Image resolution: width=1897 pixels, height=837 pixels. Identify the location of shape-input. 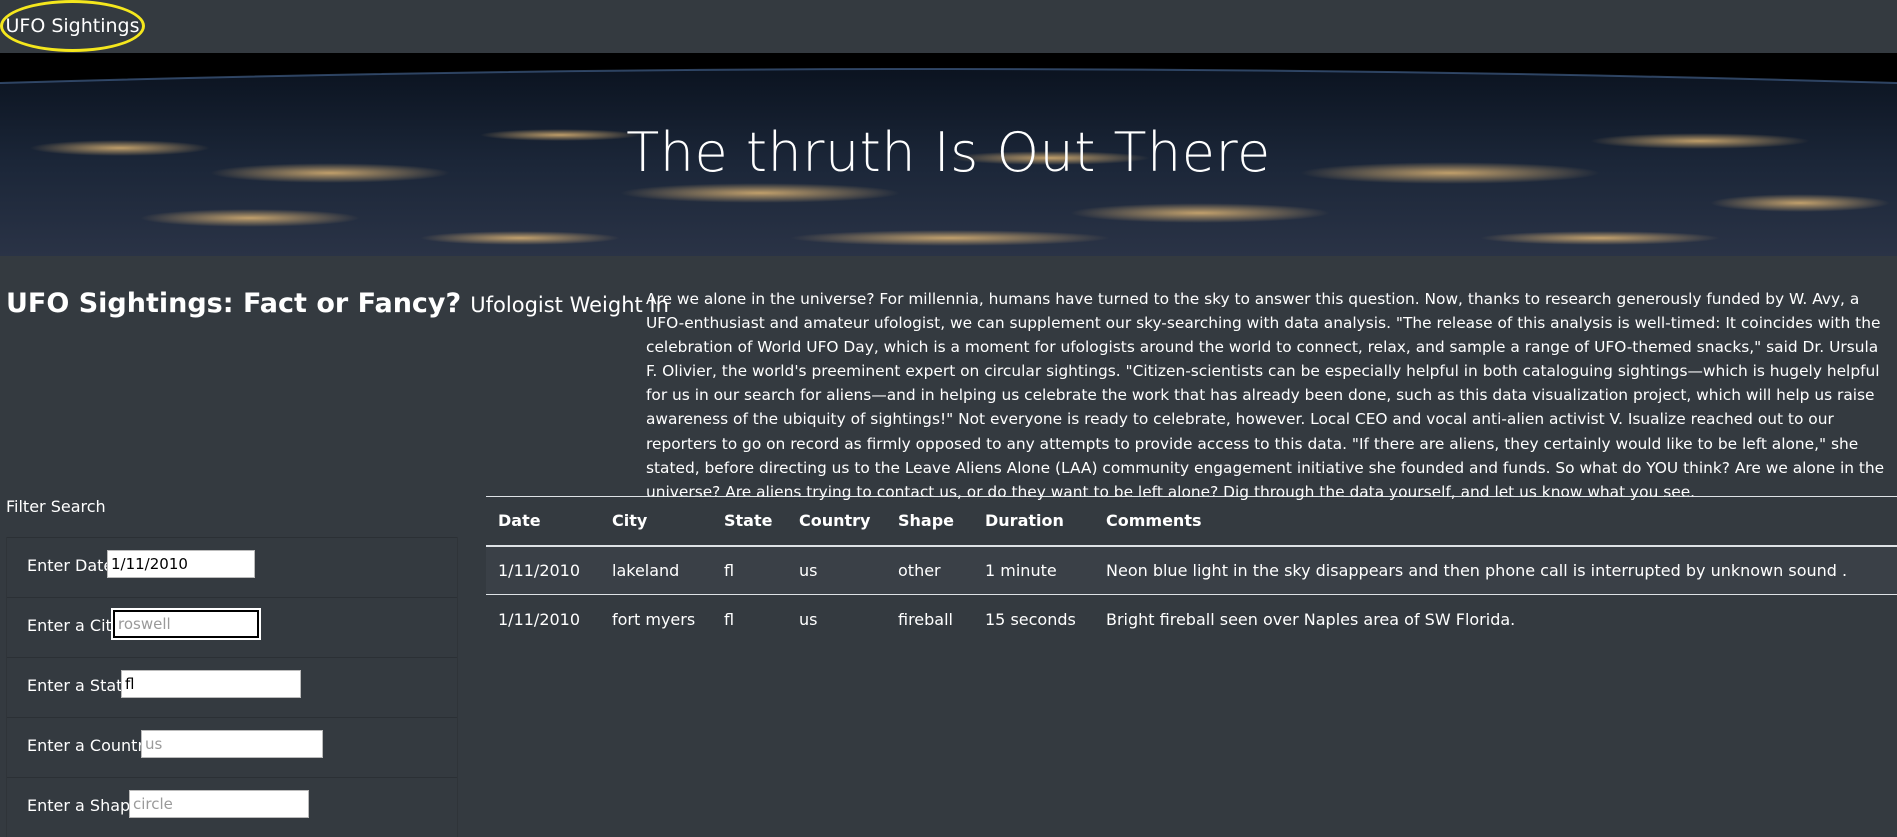
(219, 804).